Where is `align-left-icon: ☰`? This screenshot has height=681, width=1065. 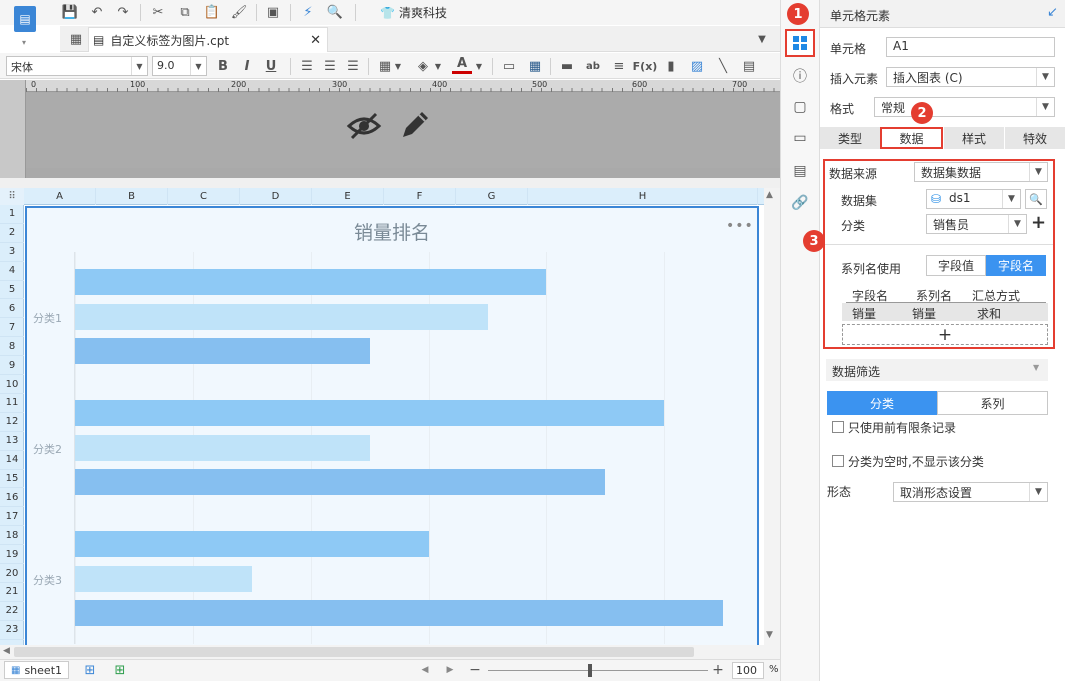 align-left-icon: ☰ is located at coordinates (307, 66).